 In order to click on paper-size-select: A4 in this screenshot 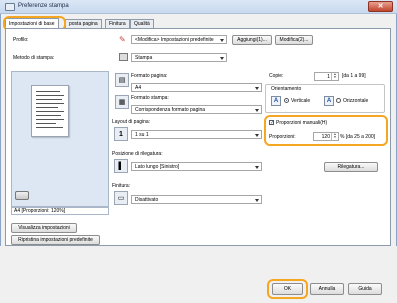, I will do `click(196, 87)`.